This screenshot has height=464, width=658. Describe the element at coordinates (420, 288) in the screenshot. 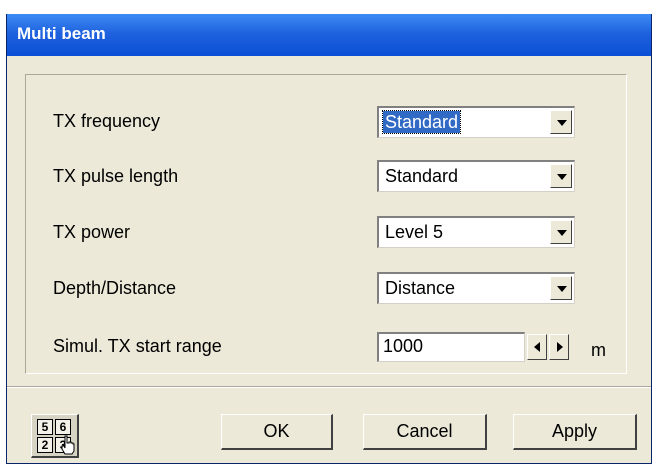

I see `depth-distance-value: Distance` at that location.